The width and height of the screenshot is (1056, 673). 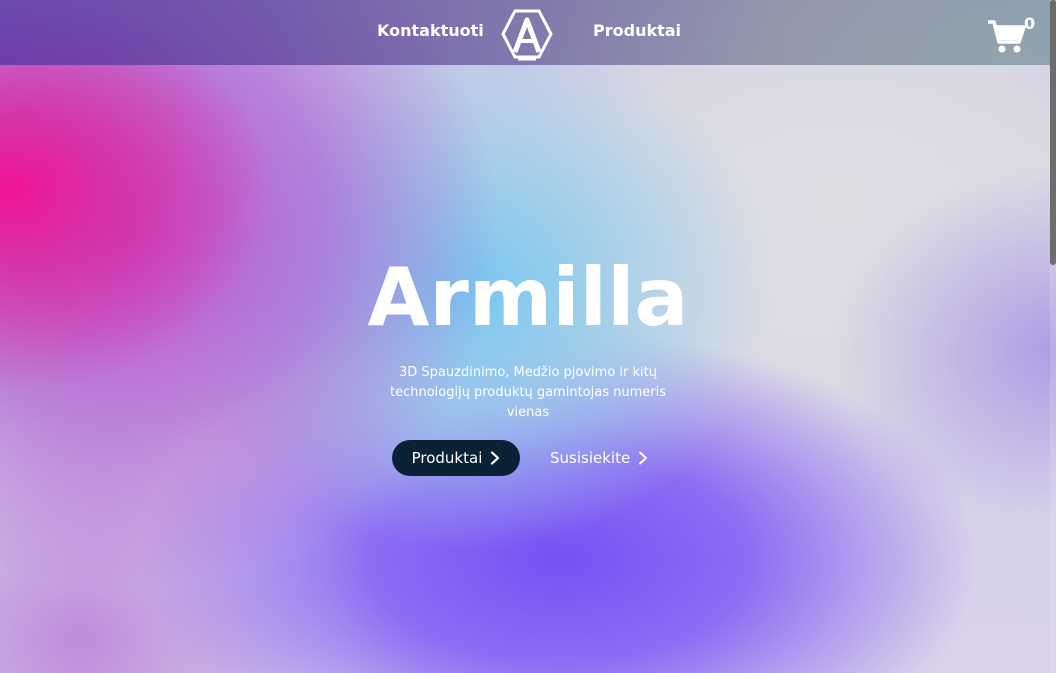 I want to click on navbar: Kontaktuoti Produktai 0, so click(x=528, y=32).